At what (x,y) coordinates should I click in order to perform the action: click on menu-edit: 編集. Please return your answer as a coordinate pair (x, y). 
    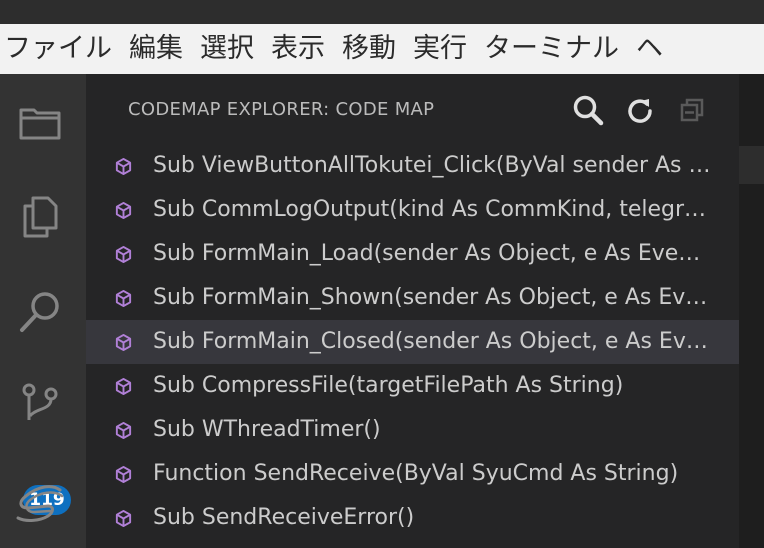
    Looking at the image, I should click on (159, 49).